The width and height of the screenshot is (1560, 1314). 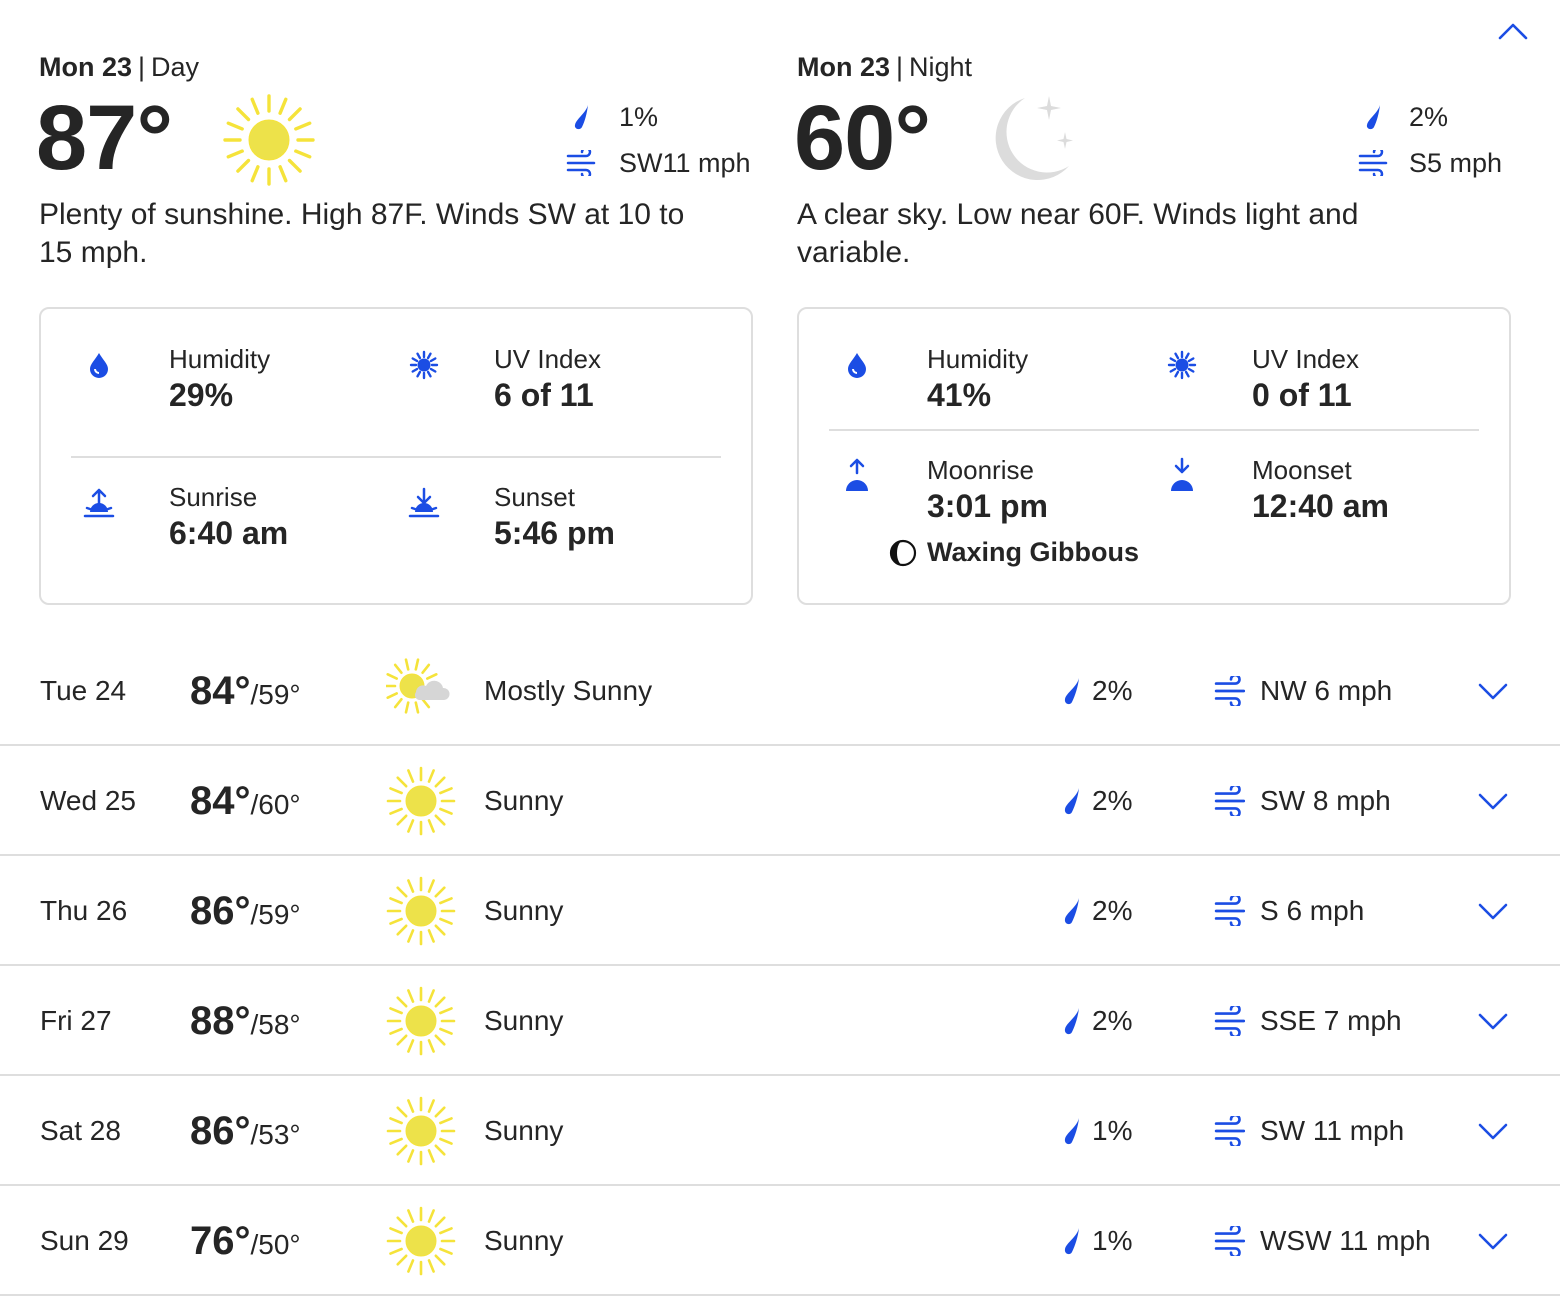 I want to click on humidity-value: 29%, so click(x=201, y=395).